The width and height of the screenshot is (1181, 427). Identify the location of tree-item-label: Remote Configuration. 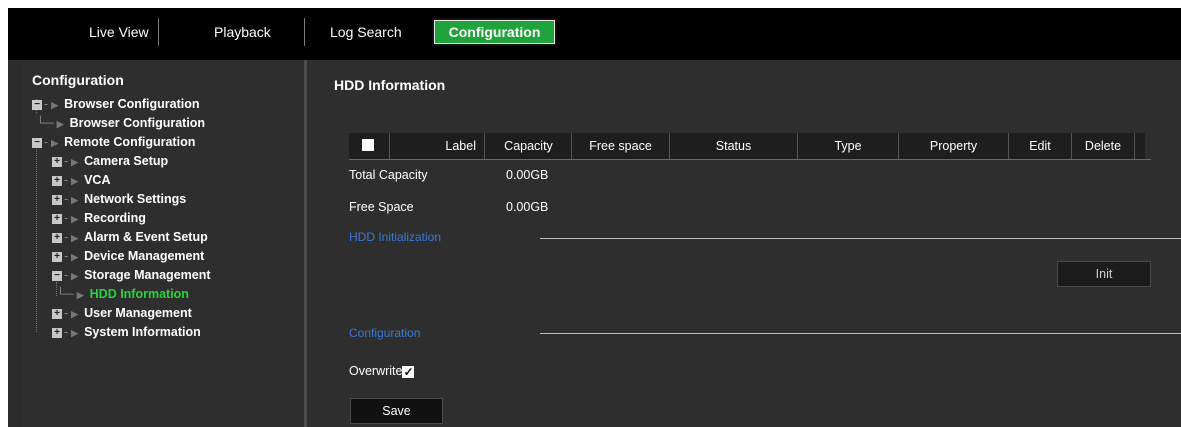
(130, 142).